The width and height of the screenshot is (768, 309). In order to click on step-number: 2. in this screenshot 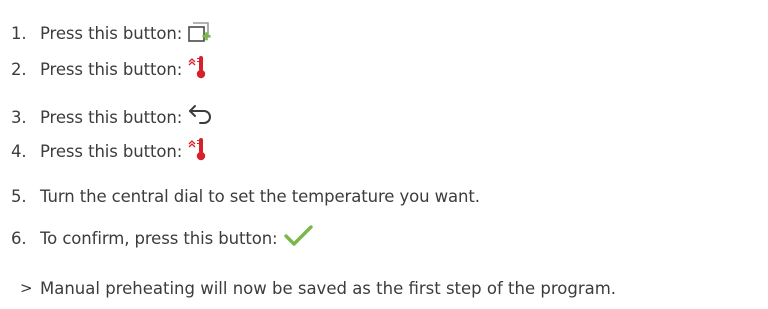, I will do `click(19, 69)`.